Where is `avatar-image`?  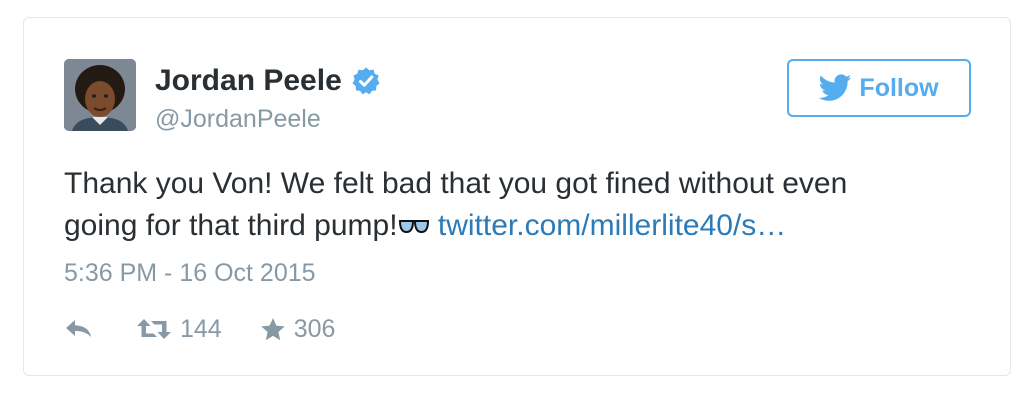
avatar-image is located at coordinates (100, 95).